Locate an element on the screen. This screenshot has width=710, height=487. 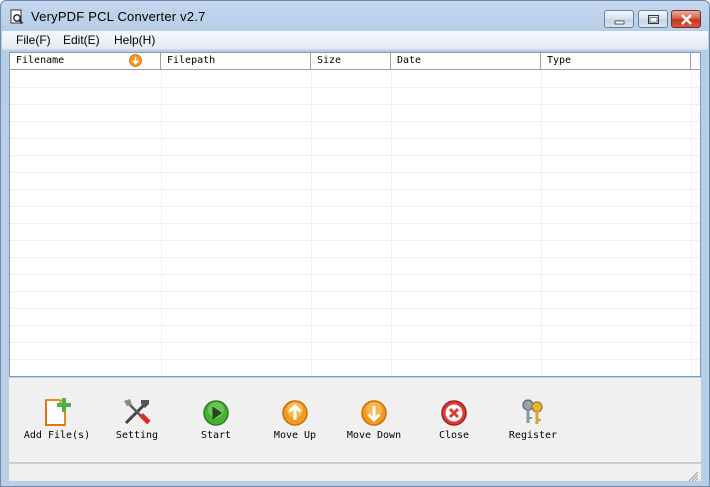
add-files-label: Add File(s) is located at coordinates (57, 435).